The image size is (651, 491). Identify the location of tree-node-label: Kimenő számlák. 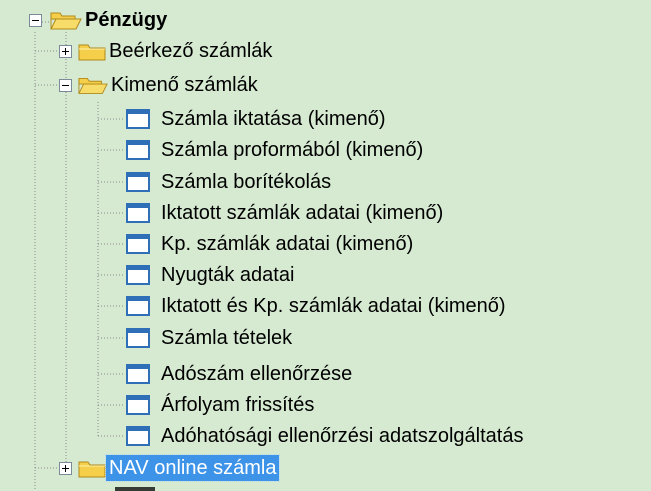
(184, 85).